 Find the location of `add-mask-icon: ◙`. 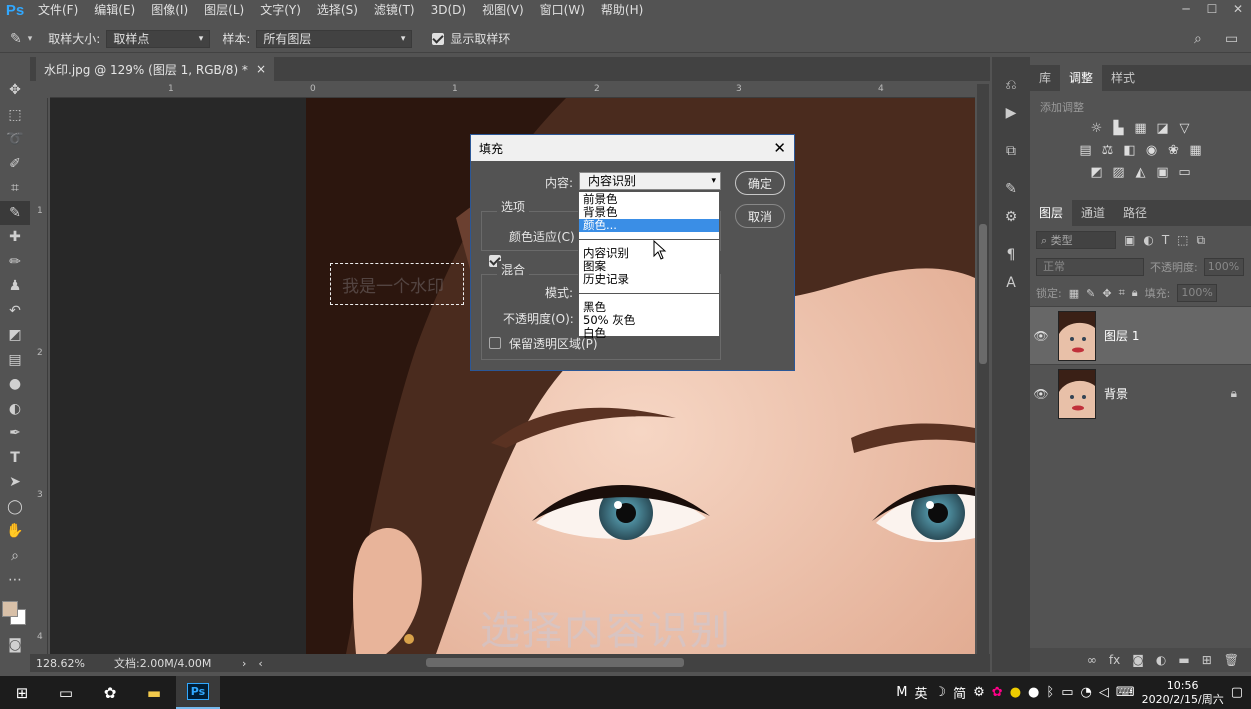

add-mask-icon: ◙ is located at coordinates (1138, 660).